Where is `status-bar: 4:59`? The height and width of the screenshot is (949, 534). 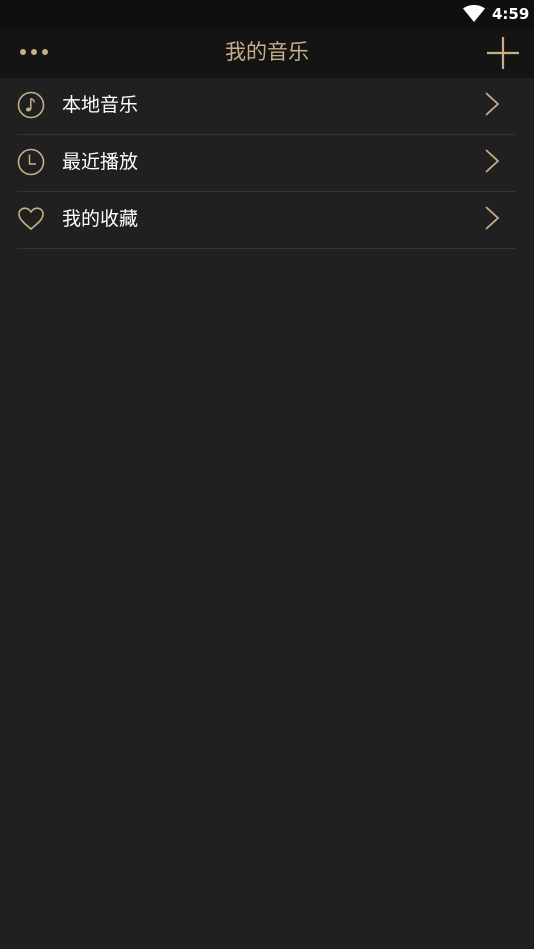
status-bar: 4:59 is located at coordinates (267, 14).